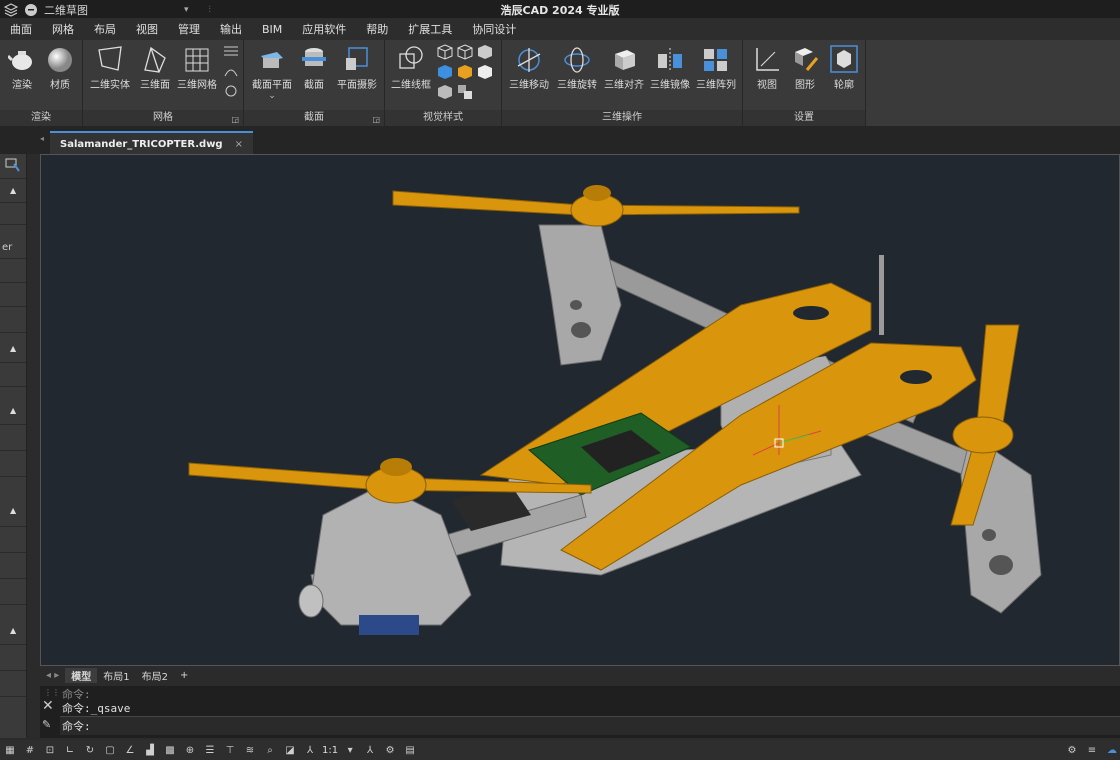 Image resolution: width=1120 pixels, height=760 pixels. What do you see at coordinates (560, 140) in the screenshot?
I see `document-tab-bar: ◂ Salamander_TRICOPTER.dwg ×` at bounding box center [560, 140].